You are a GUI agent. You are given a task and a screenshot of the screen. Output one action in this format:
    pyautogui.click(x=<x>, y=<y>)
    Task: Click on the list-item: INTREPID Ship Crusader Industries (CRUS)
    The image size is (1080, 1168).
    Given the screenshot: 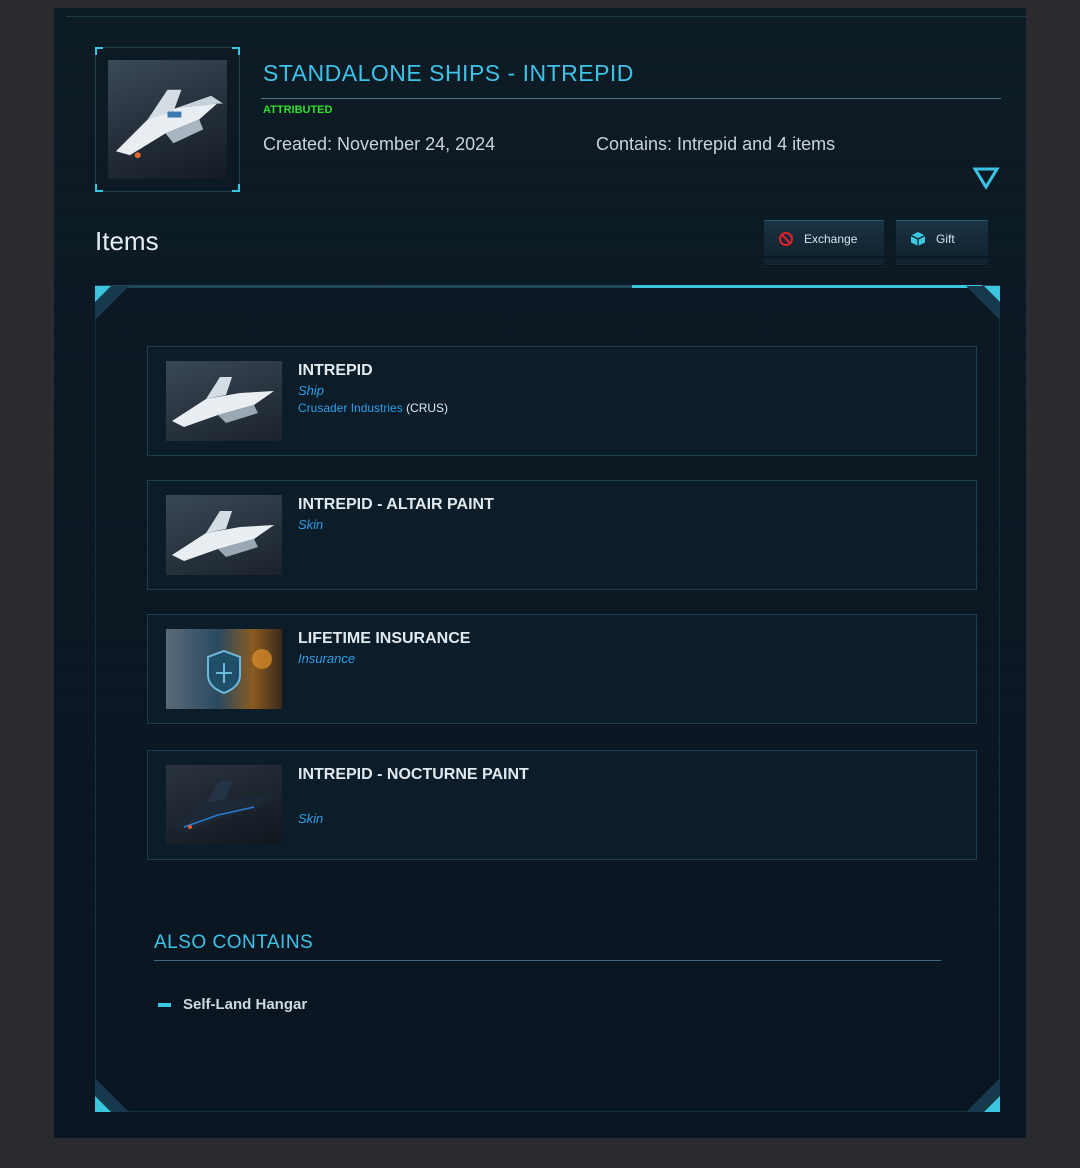 What is the action you would take?
    pyautogui.click(x=562, y=401)
    